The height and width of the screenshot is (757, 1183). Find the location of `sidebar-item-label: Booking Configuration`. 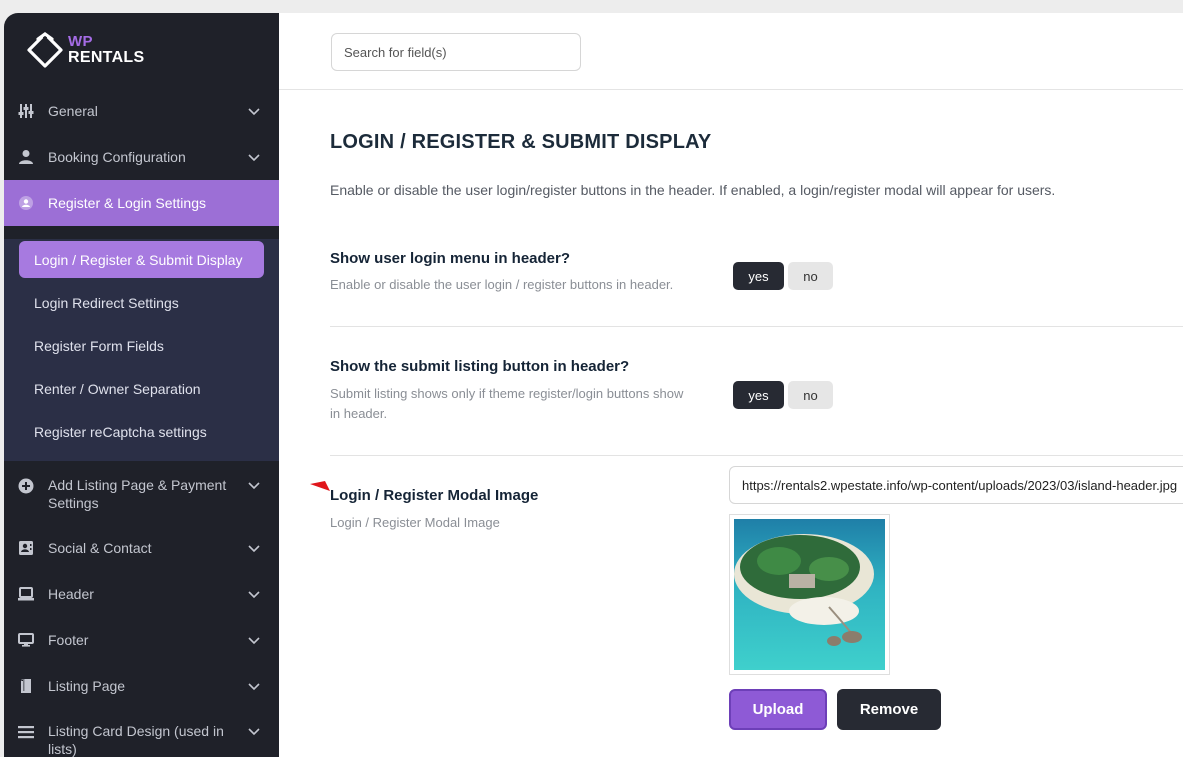

sidebar-item-label: Booking Configuration is located at coordinates (117, 157).